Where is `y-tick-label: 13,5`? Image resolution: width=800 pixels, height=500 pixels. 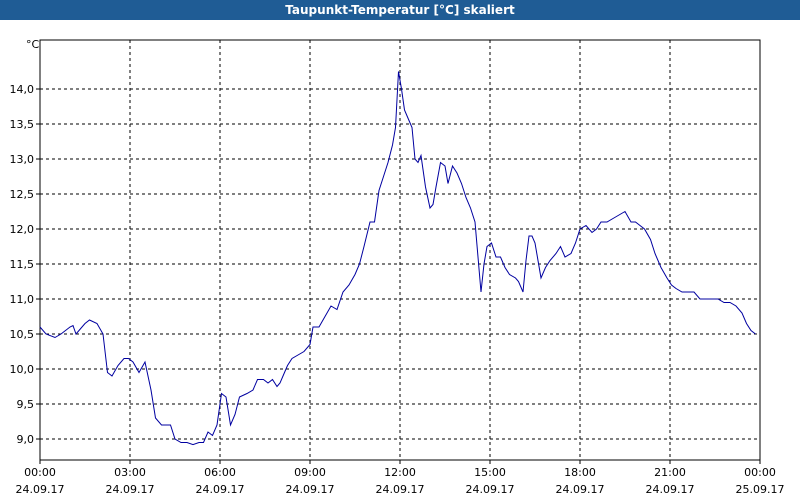
y-tick-label: 13,5 is located at coordinates (22, 124).